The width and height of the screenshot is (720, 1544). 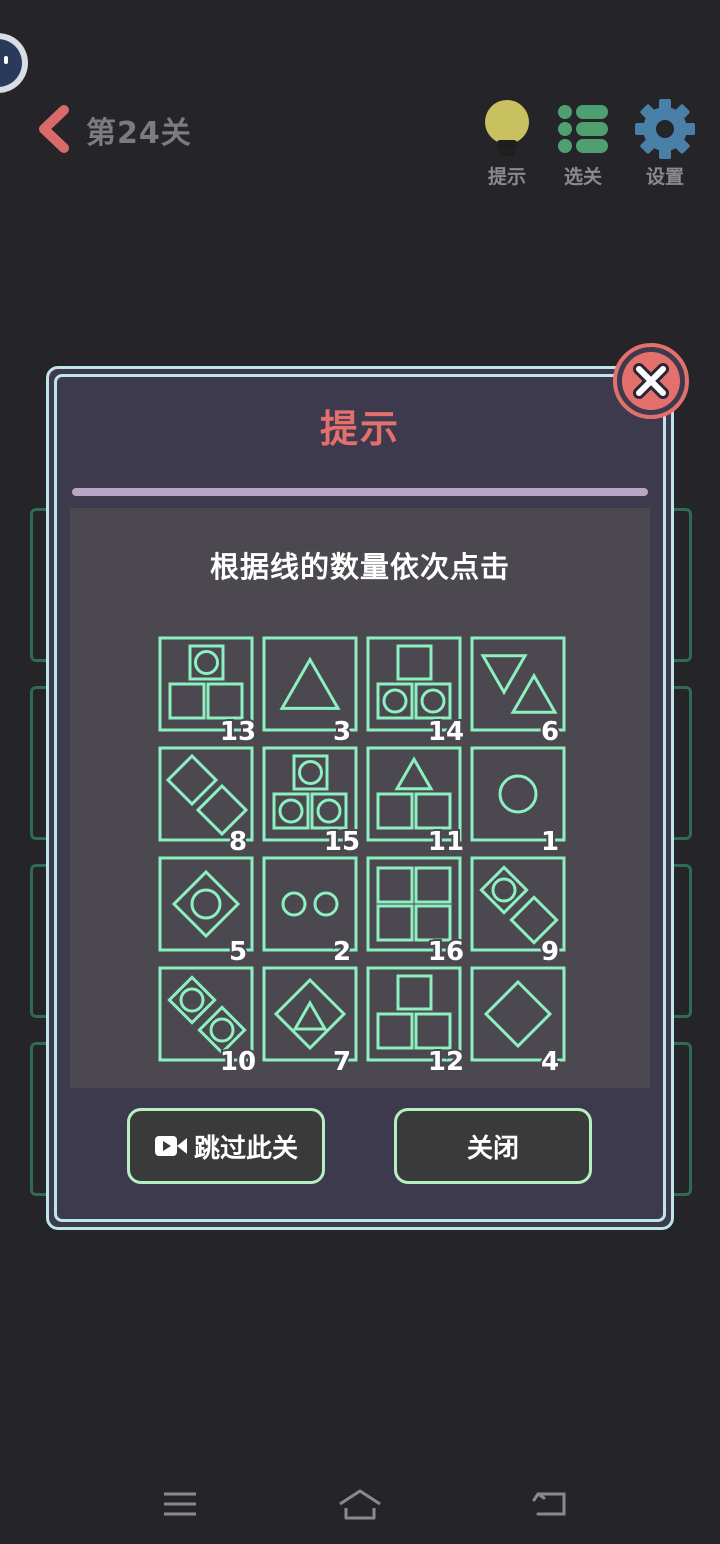 I want to click on hint-tile: 7, so click(x=310, y=1018).